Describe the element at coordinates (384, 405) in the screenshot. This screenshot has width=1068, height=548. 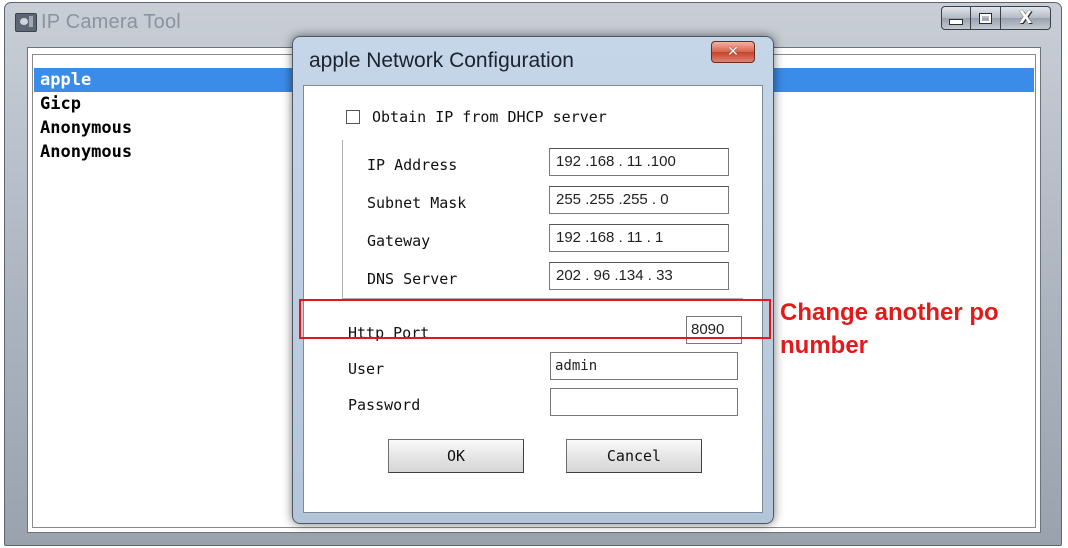
I see `password-label: Password` at that location.